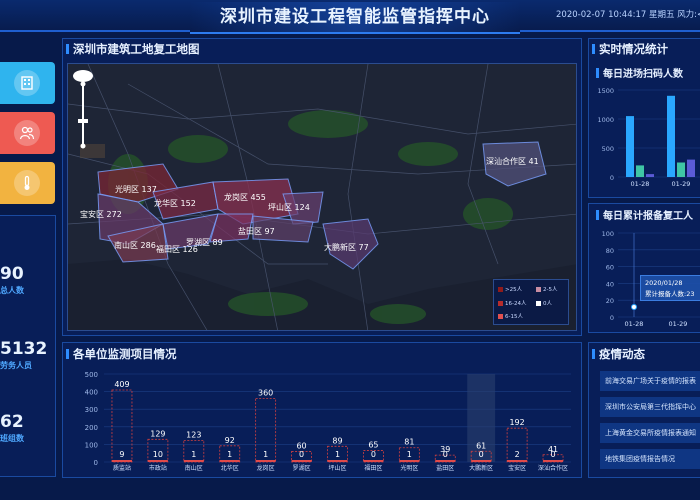 This screenshot has height=500, width=700. I want to click on scan-bar-chart: 1500 1000 500 0 01-28 01-29, so click(648, 137).